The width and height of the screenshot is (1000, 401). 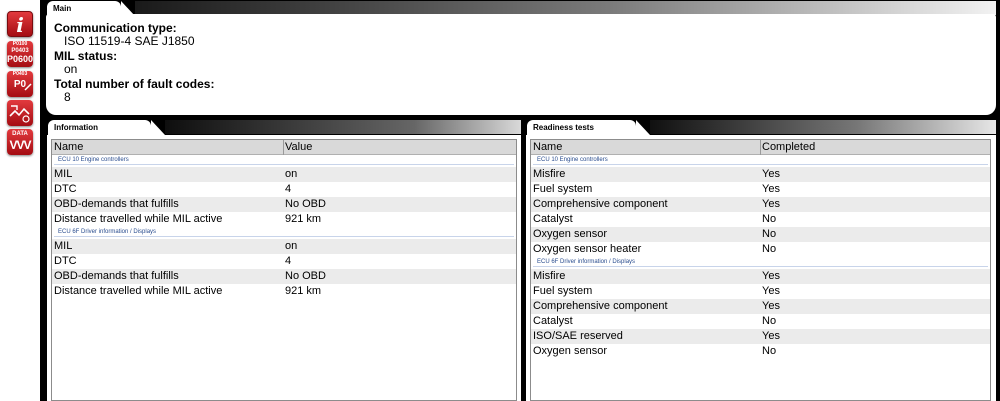 What do you see at coordinates (760, 336) in the screenshot?
I see `table-row: ISO/SAE reserved Yes` at bounding box center [760, 336].